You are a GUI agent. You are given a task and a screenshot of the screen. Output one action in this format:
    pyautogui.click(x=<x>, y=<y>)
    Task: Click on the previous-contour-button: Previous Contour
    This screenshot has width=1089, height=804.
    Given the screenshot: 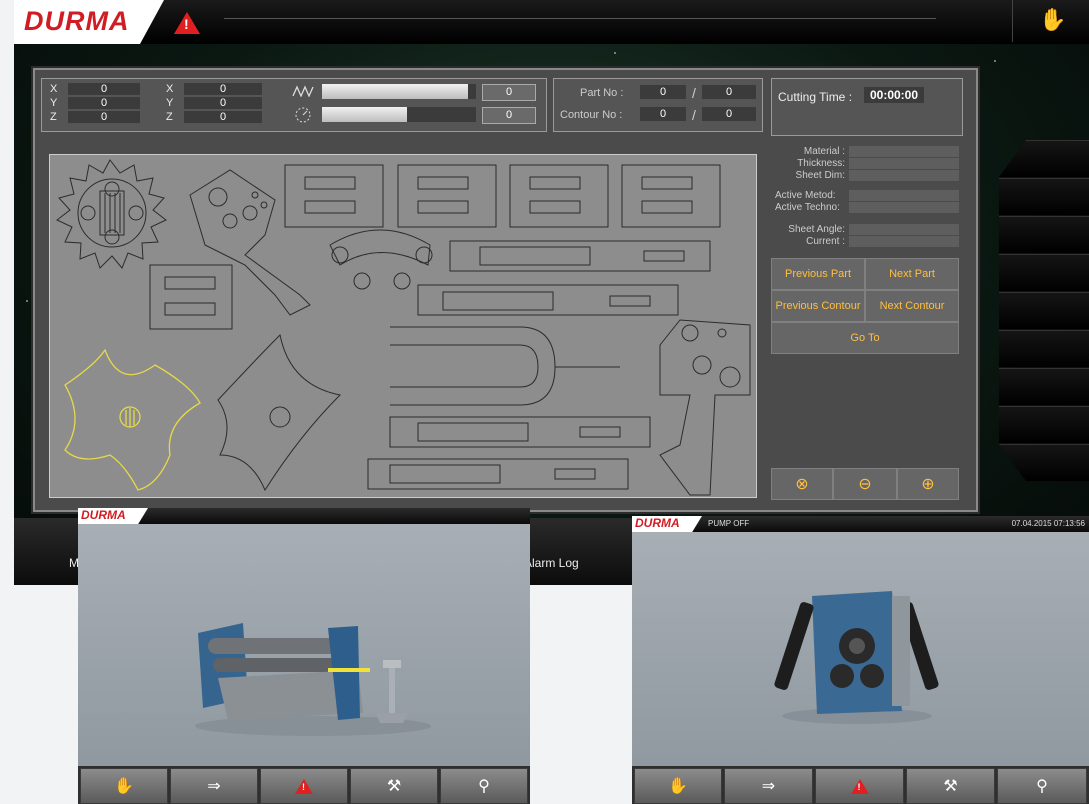 What is the action you would take?
    pyautogui.click(x=818, y=306)
    